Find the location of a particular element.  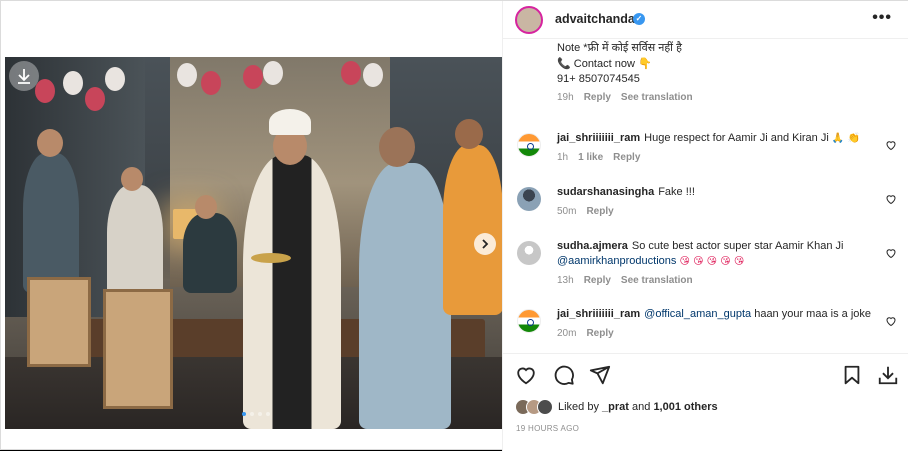

mention-link: @aamirkhanproductions is located at coordinates (616, 261).